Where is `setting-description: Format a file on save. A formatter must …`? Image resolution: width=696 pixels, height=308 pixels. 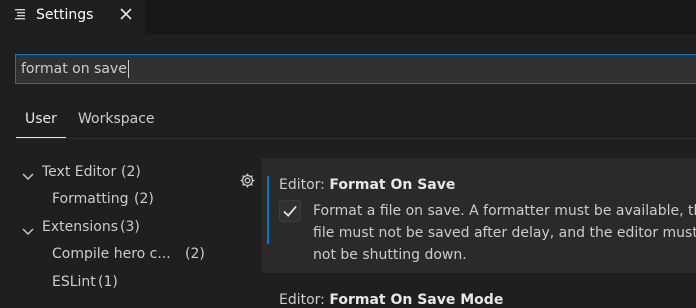
setting-description: Format a file on save. A formatter must … is located at coordinates (504, 233).